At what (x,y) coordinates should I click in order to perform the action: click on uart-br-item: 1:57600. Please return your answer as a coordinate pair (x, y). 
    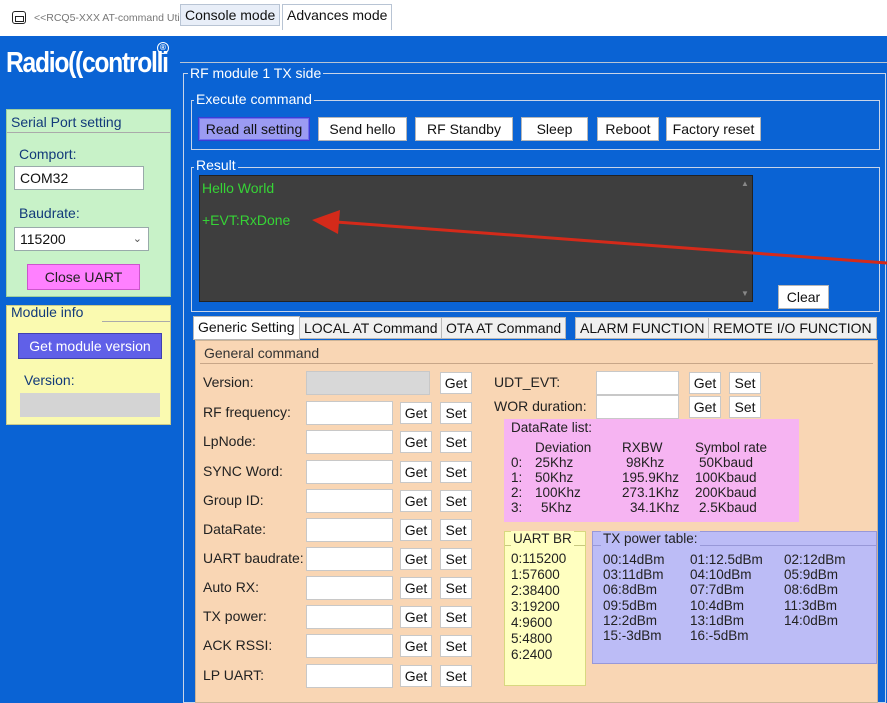
    Looking at the image, I should click on (535, 574).